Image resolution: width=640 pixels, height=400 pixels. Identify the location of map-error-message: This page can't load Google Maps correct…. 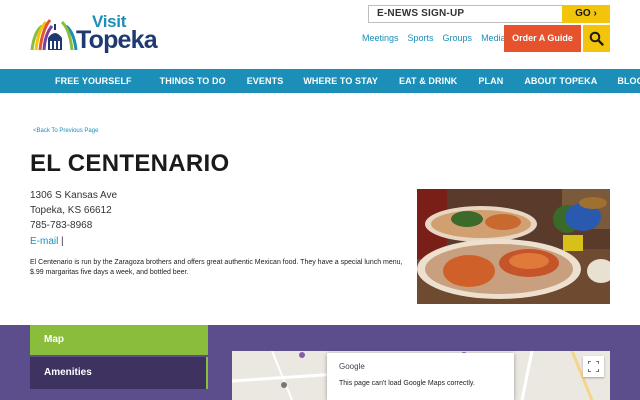
(407, 383).